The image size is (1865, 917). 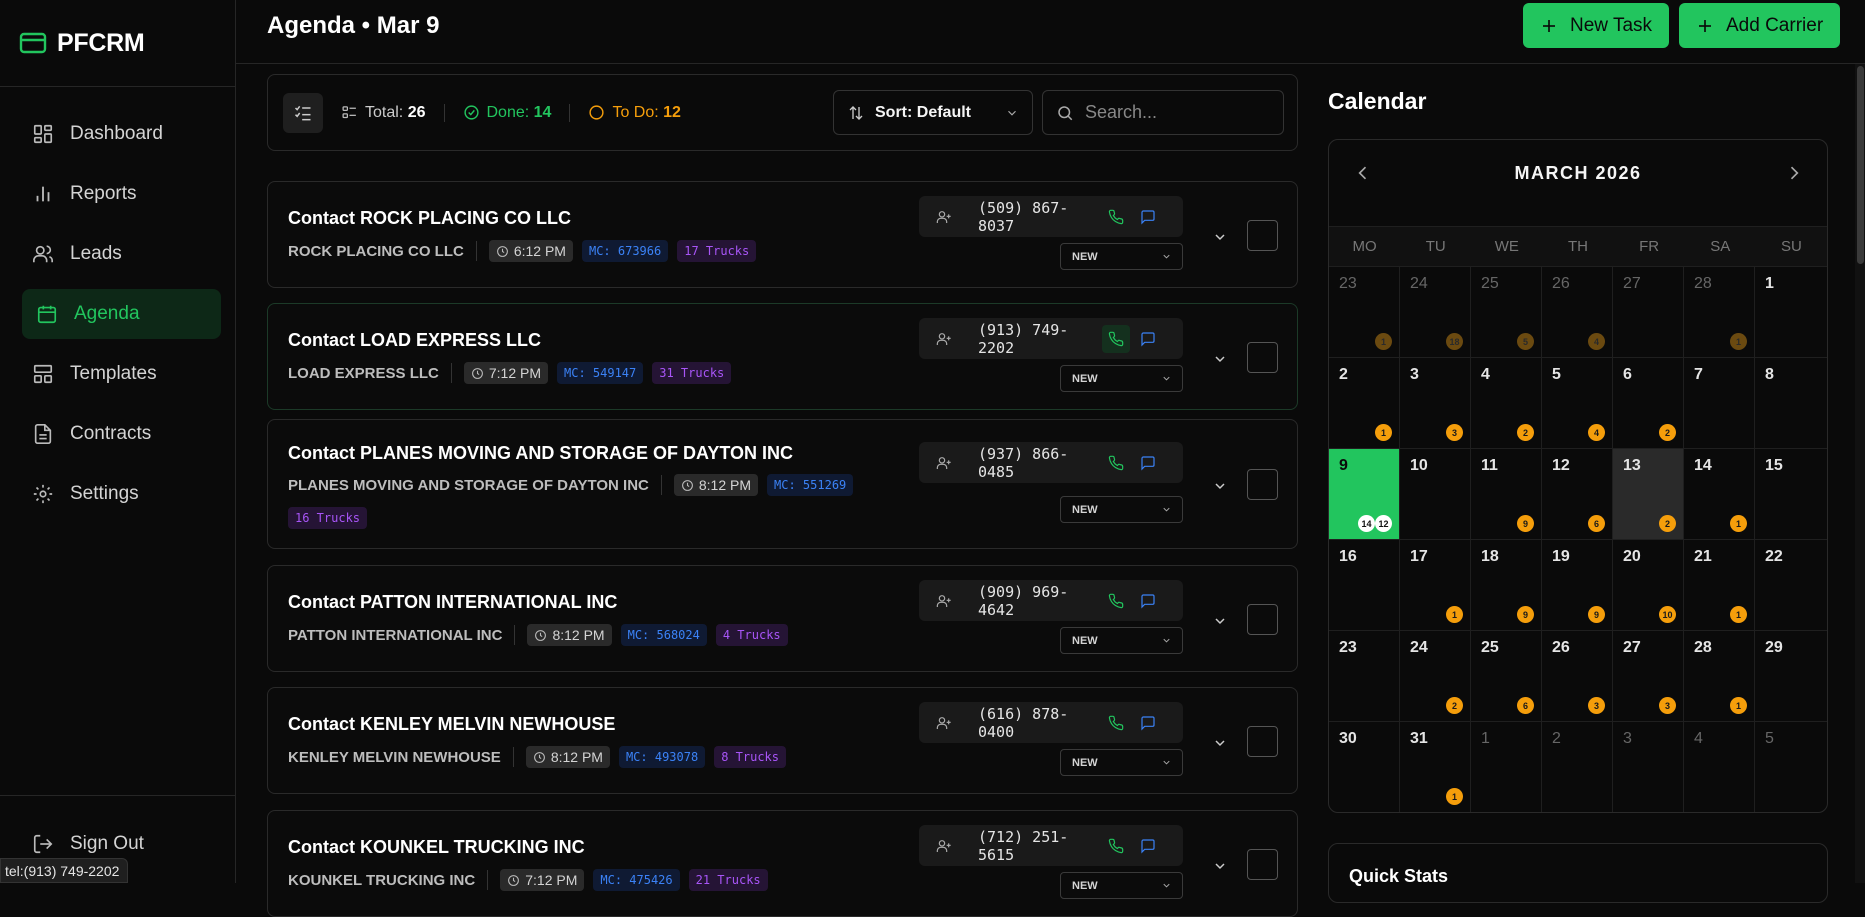 What do you see at coordinates (1648, 311) in the screenshot?
I see `calendar-day: 27` at bounding box center [1648, 311].